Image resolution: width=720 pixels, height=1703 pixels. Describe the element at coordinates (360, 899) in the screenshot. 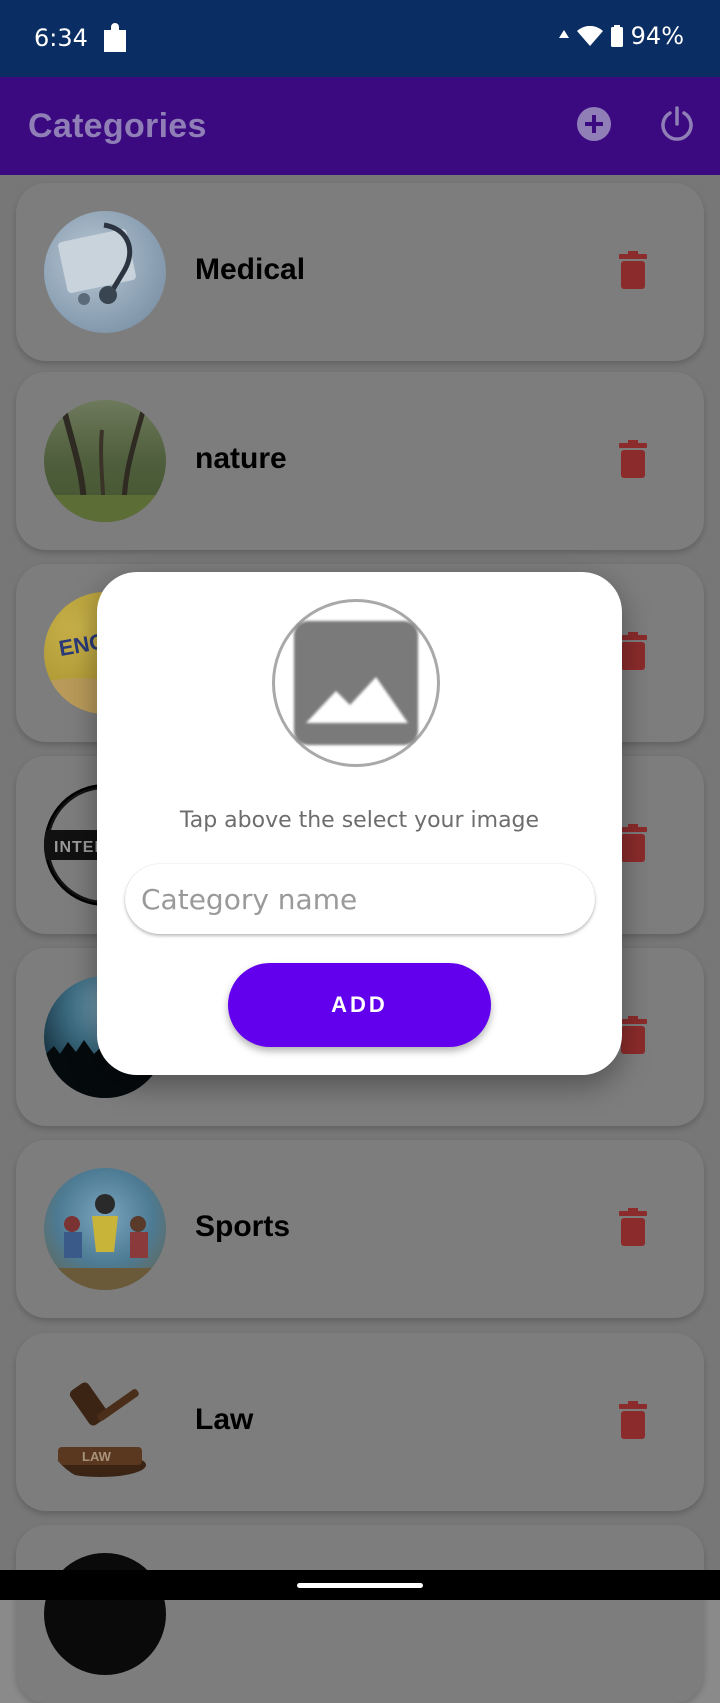

I see `category-name-input` at that location.